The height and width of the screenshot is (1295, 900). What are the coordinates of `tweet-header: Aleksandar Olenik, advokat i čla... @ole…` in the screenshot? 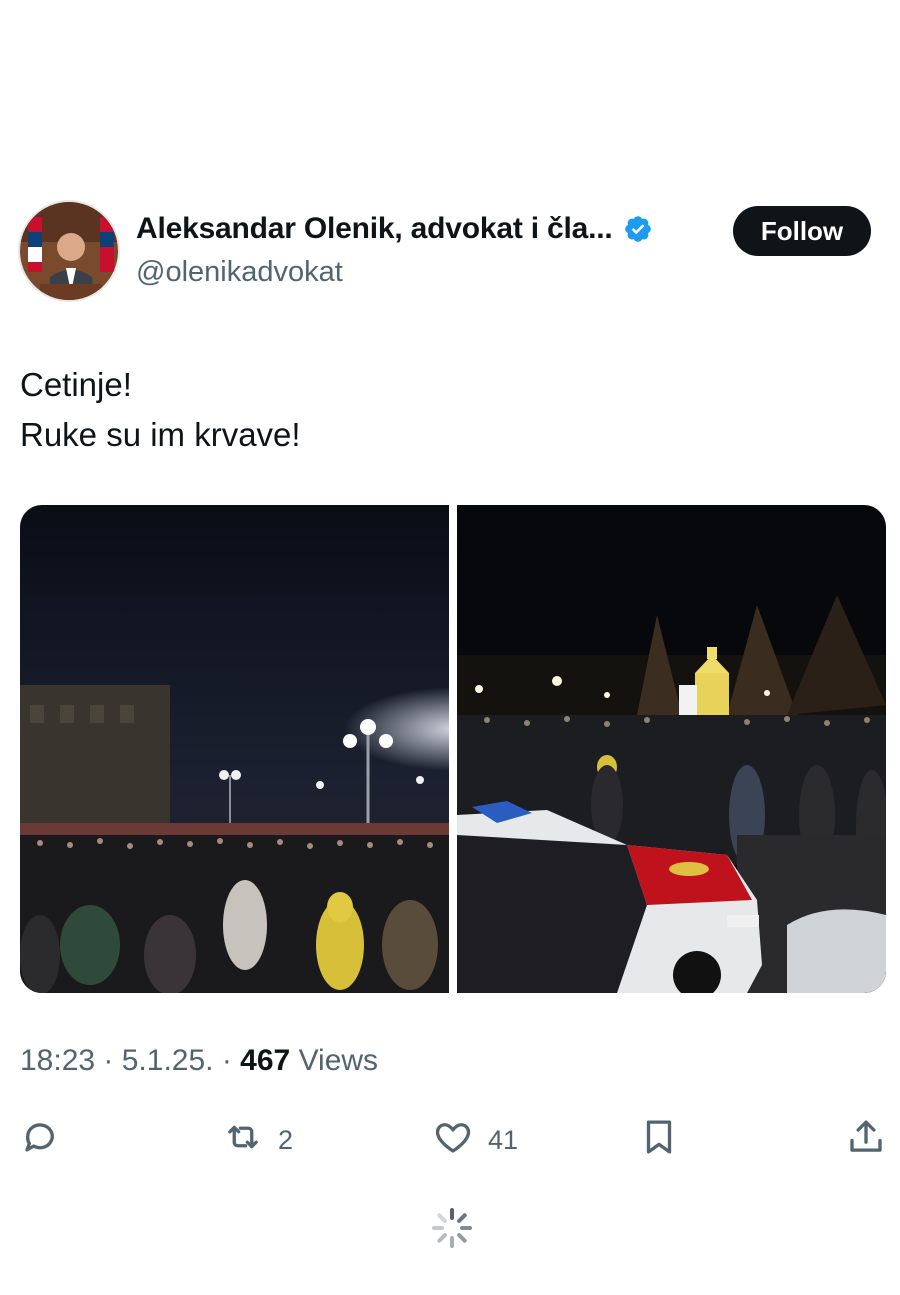 It's located at (450, 255).